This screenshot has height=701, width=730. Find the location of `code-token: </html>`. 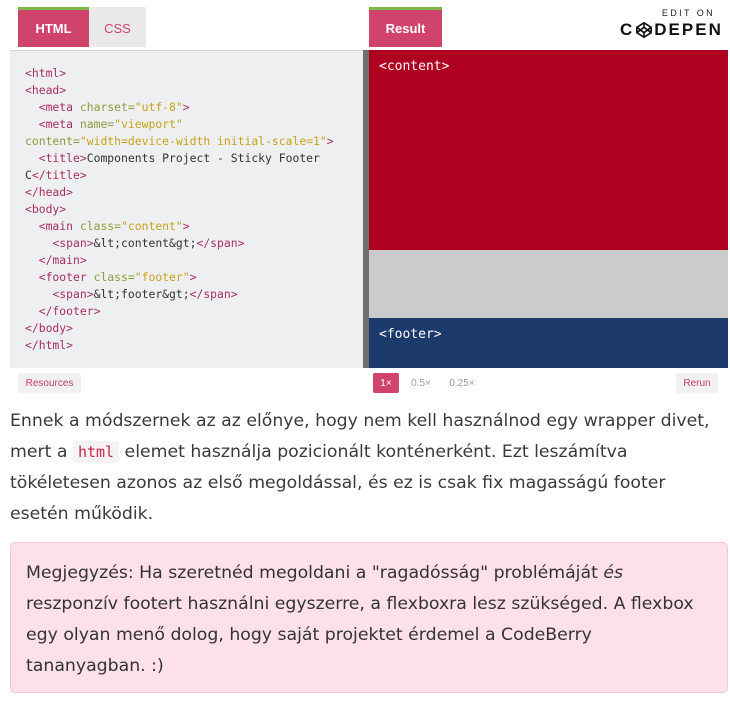

code-token: </html> is located at coordinates (49, 345).